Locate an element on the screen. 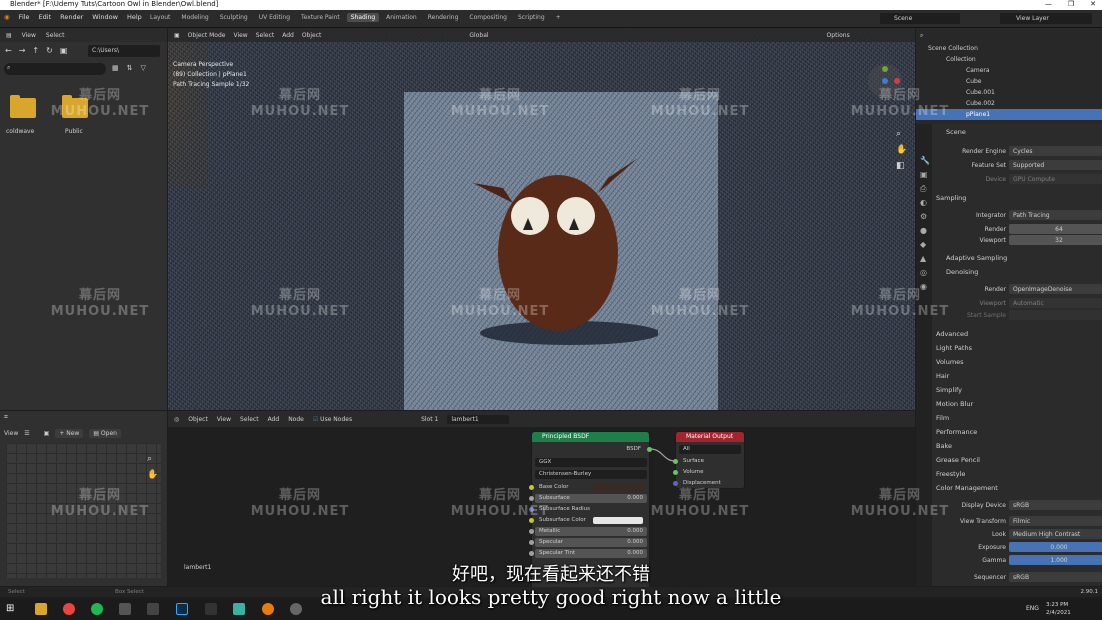 Image resolution: width=1102 pixels, height=620 pixels. path-field: C:\Users\ is located at coordinates (124, 51).